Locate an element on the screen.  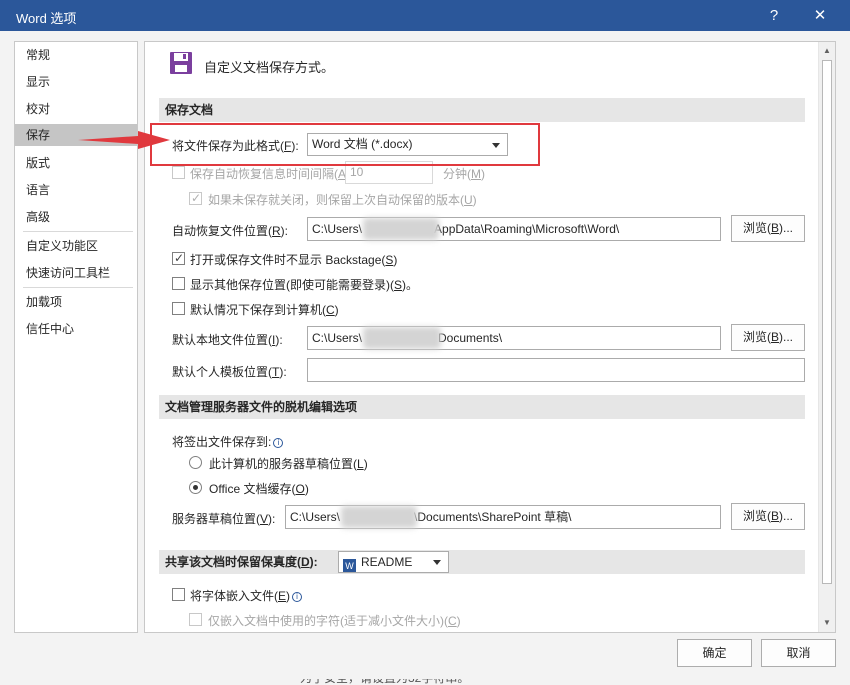
nav-item-quick-access-toolbar: 快速访问工具栏 is located at coordinates (76, 273).